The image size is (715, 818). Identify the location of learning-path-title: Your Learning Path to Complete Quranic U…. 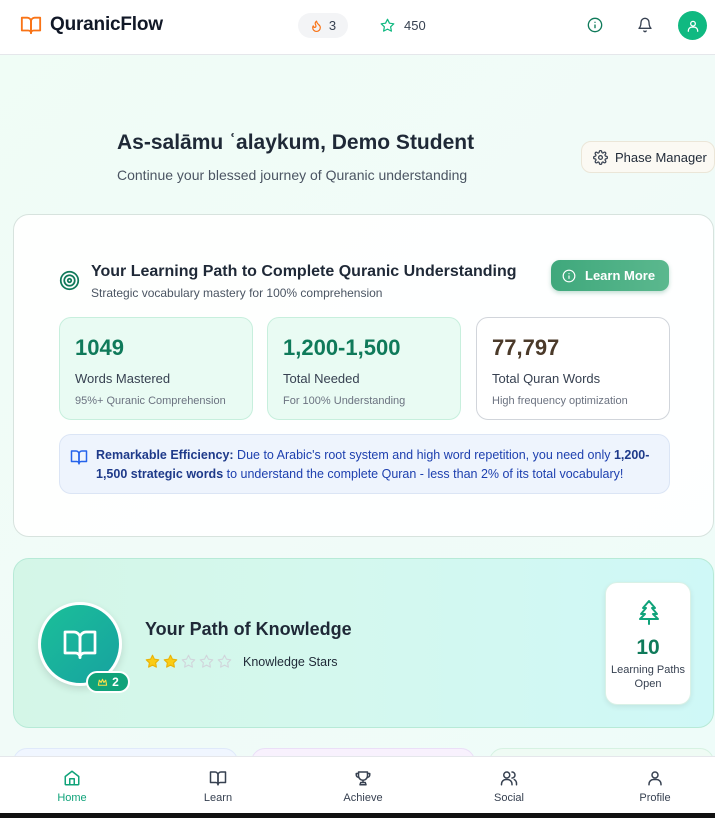
(304, 271).